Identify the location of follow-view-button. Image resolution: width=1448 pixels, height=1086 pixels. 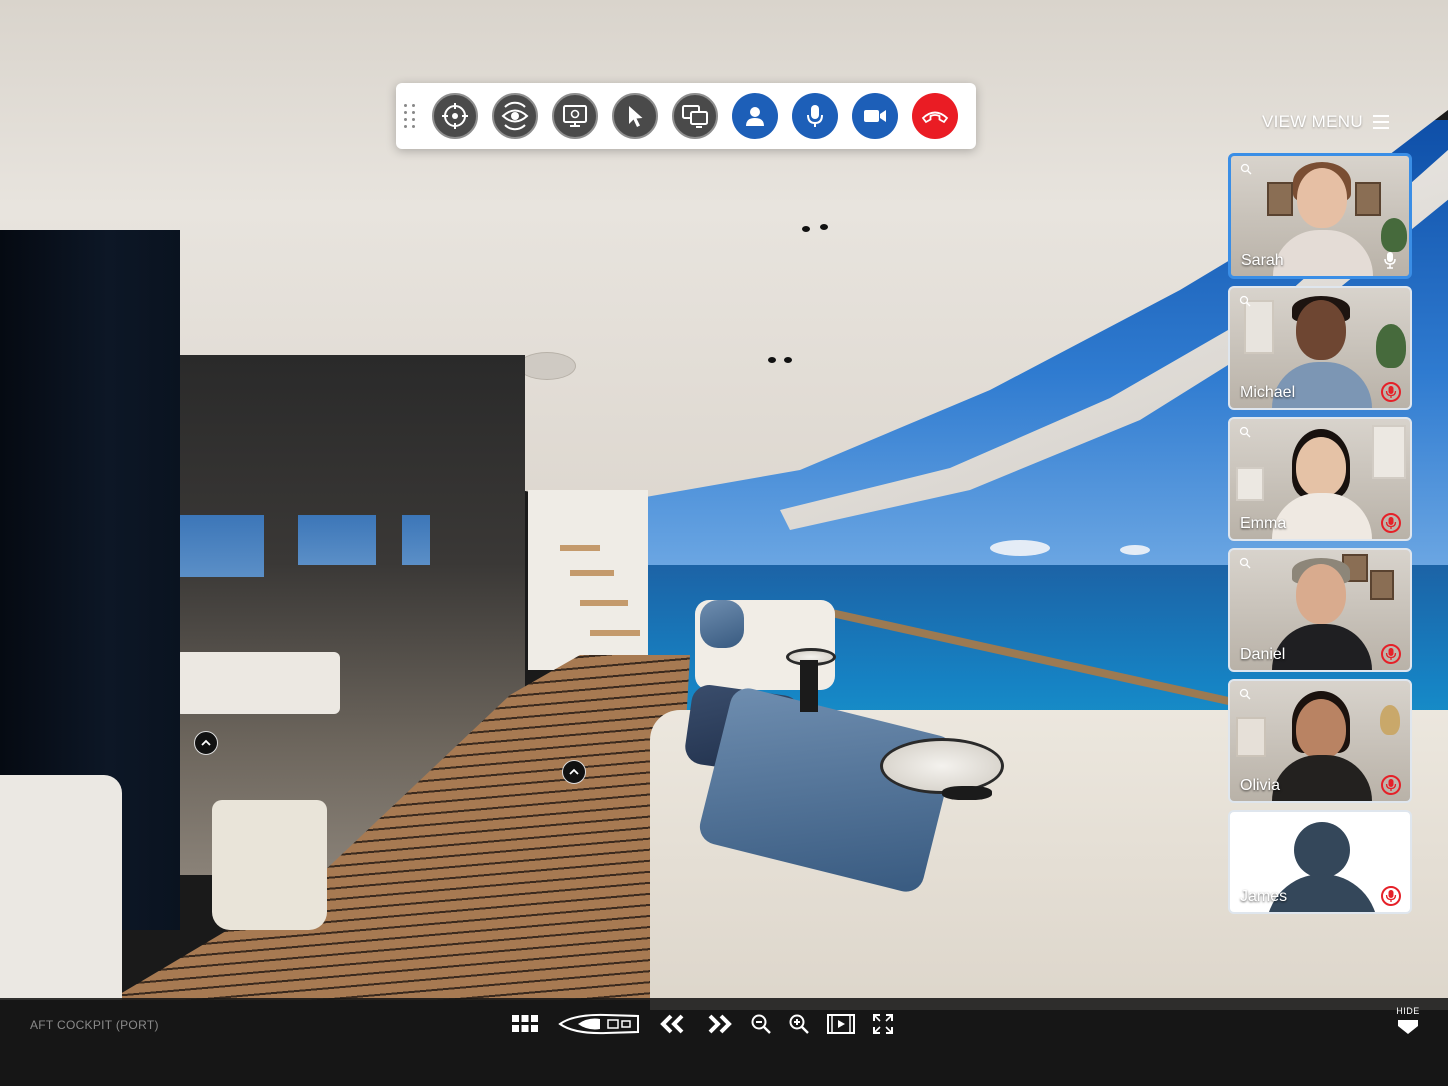
(515, 116).